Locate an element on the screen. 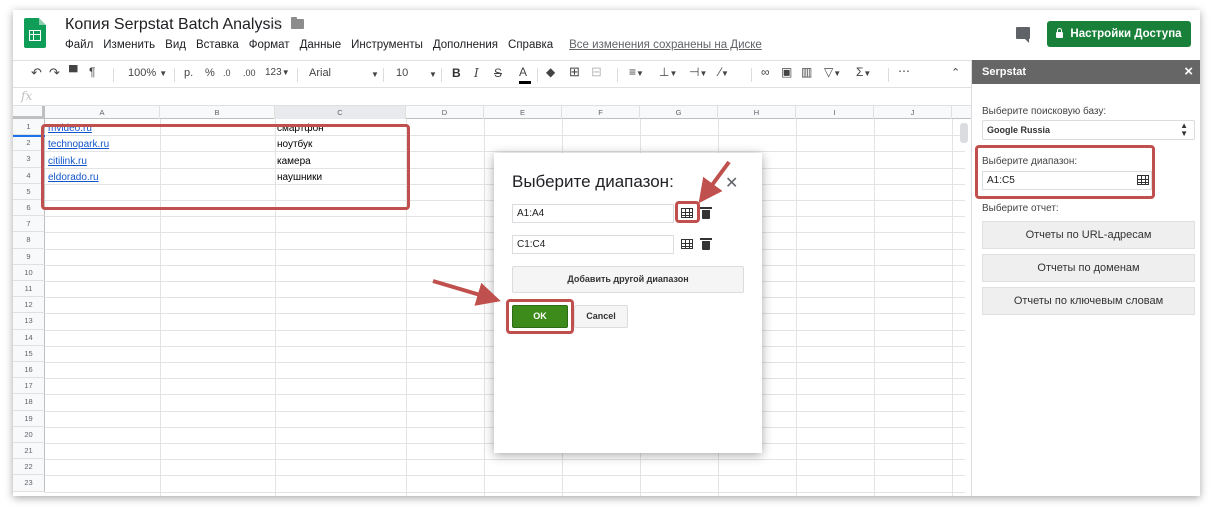 The height and width of the screenshot is (509, 1213). column-header-g: G is located at coordinates (679, 112).